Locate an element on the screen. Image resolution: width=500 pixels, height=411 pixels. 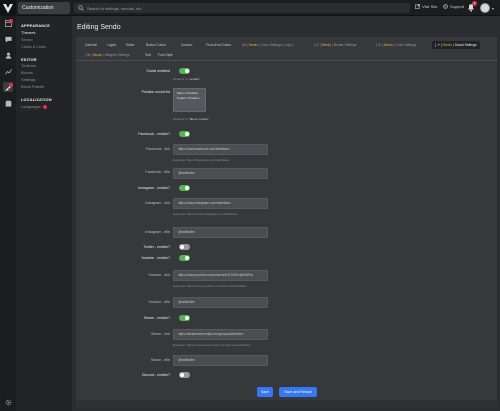
tab-front-end-colors: Front-End Colors is located at coordinates (218, 45).